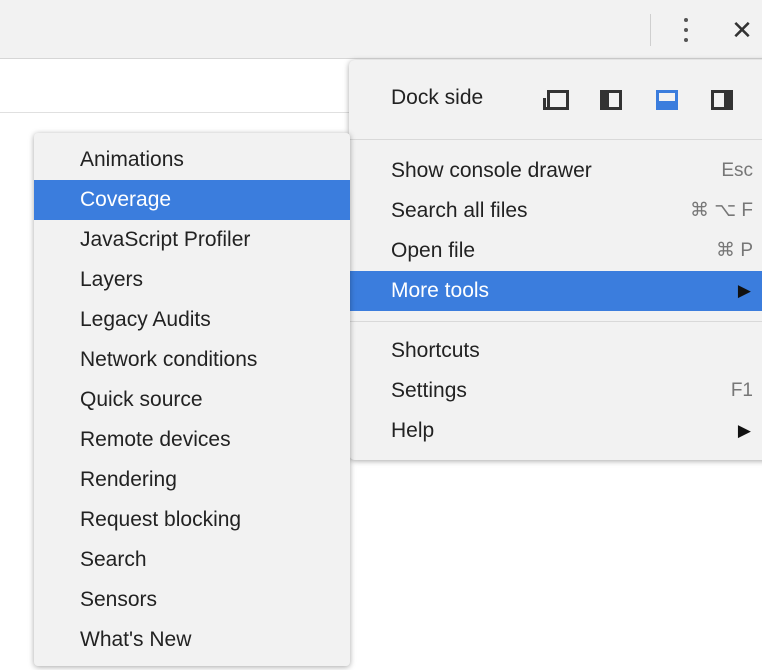 The width and height of the screenshot is (762, 670). What do you see at coordinates (192, 480) in the screenshot?
I see `submenu-item-rendering: Rendering` at bounding box center [192, 480].